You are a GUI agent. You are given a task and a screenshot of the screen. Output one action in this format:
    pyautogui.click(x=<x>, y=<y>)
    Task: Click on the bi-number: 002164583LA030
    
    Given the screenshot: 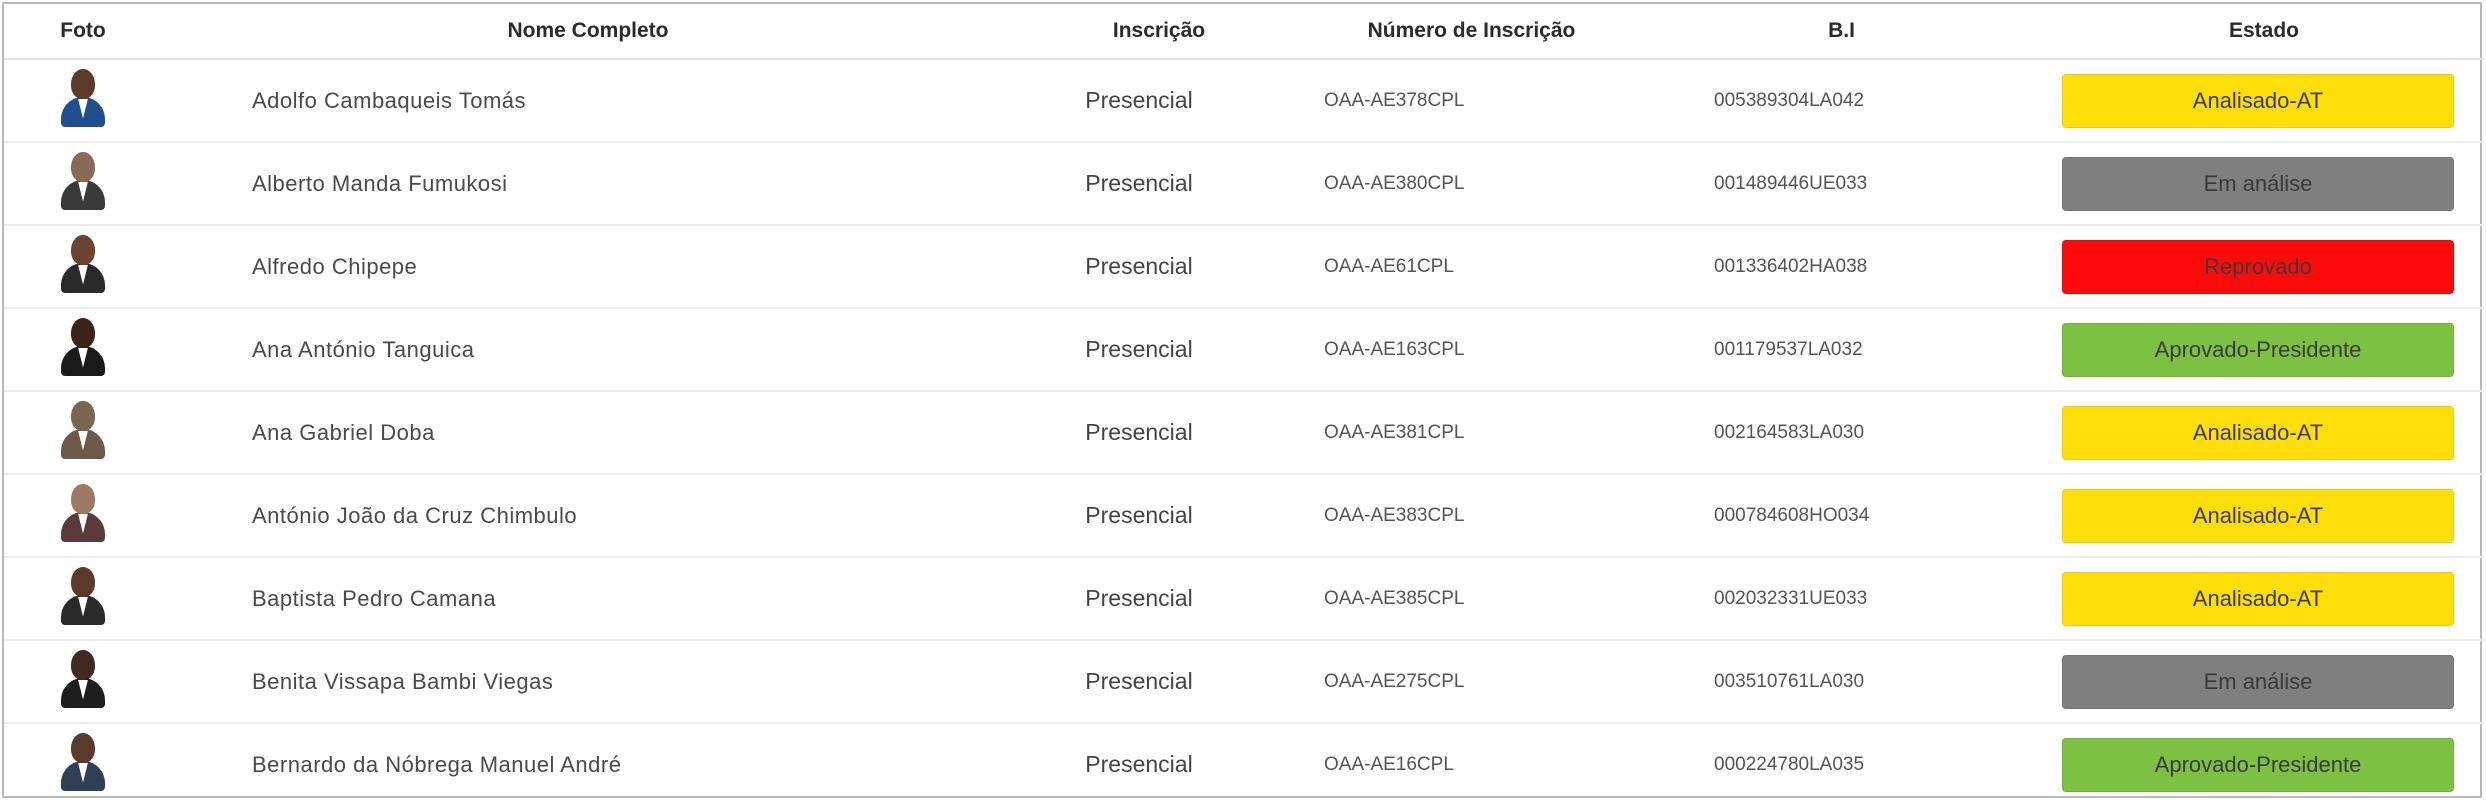 What is the action you would take?
    pyautogui.click(x=1841, y=433)
    